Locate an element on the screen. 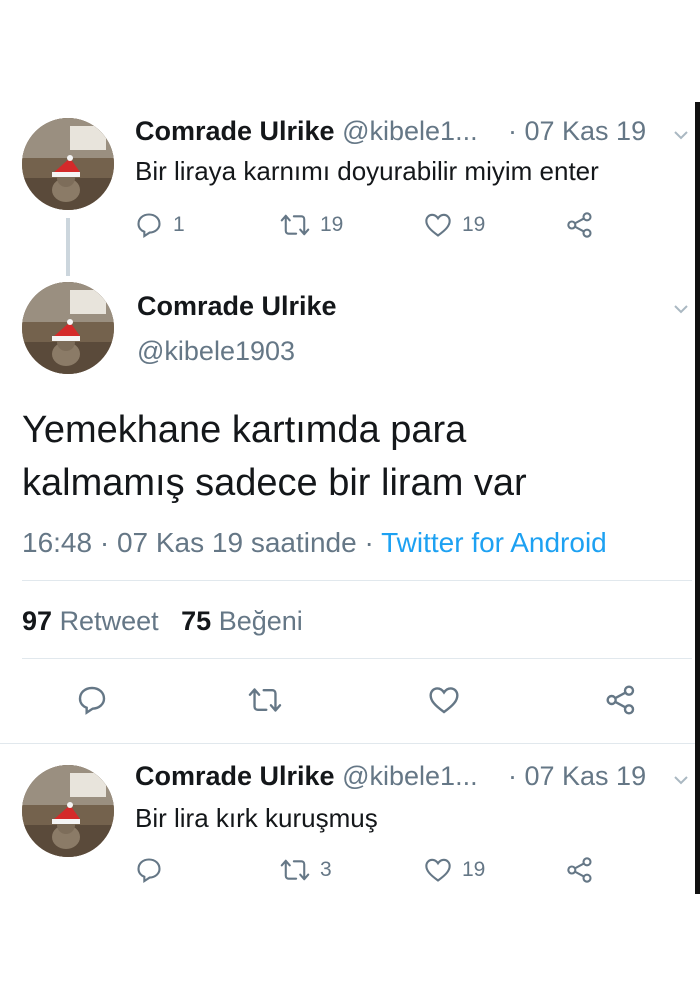 This screenshot has width=700, height=1000. reply-count: 1 is located at coordinates (179, 224).